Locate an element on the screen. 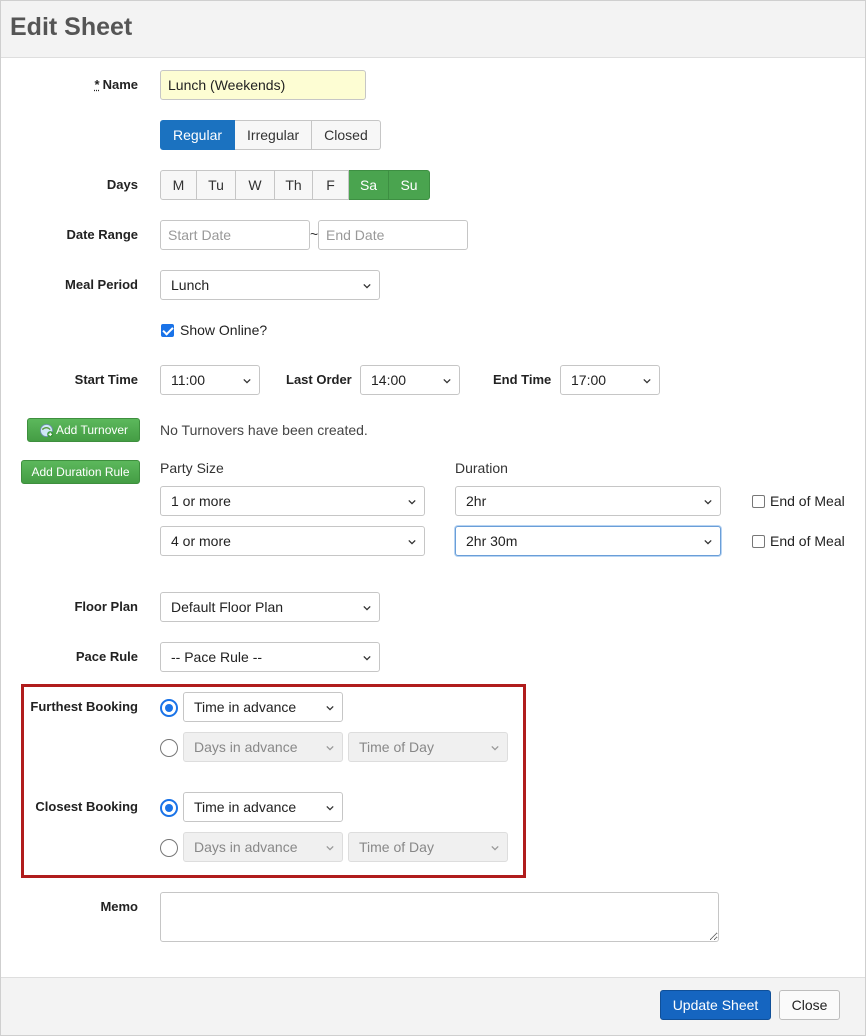 The height and width of the screenshot is (1036, 866). close-button: Close is located at coordinates (809, 1005).